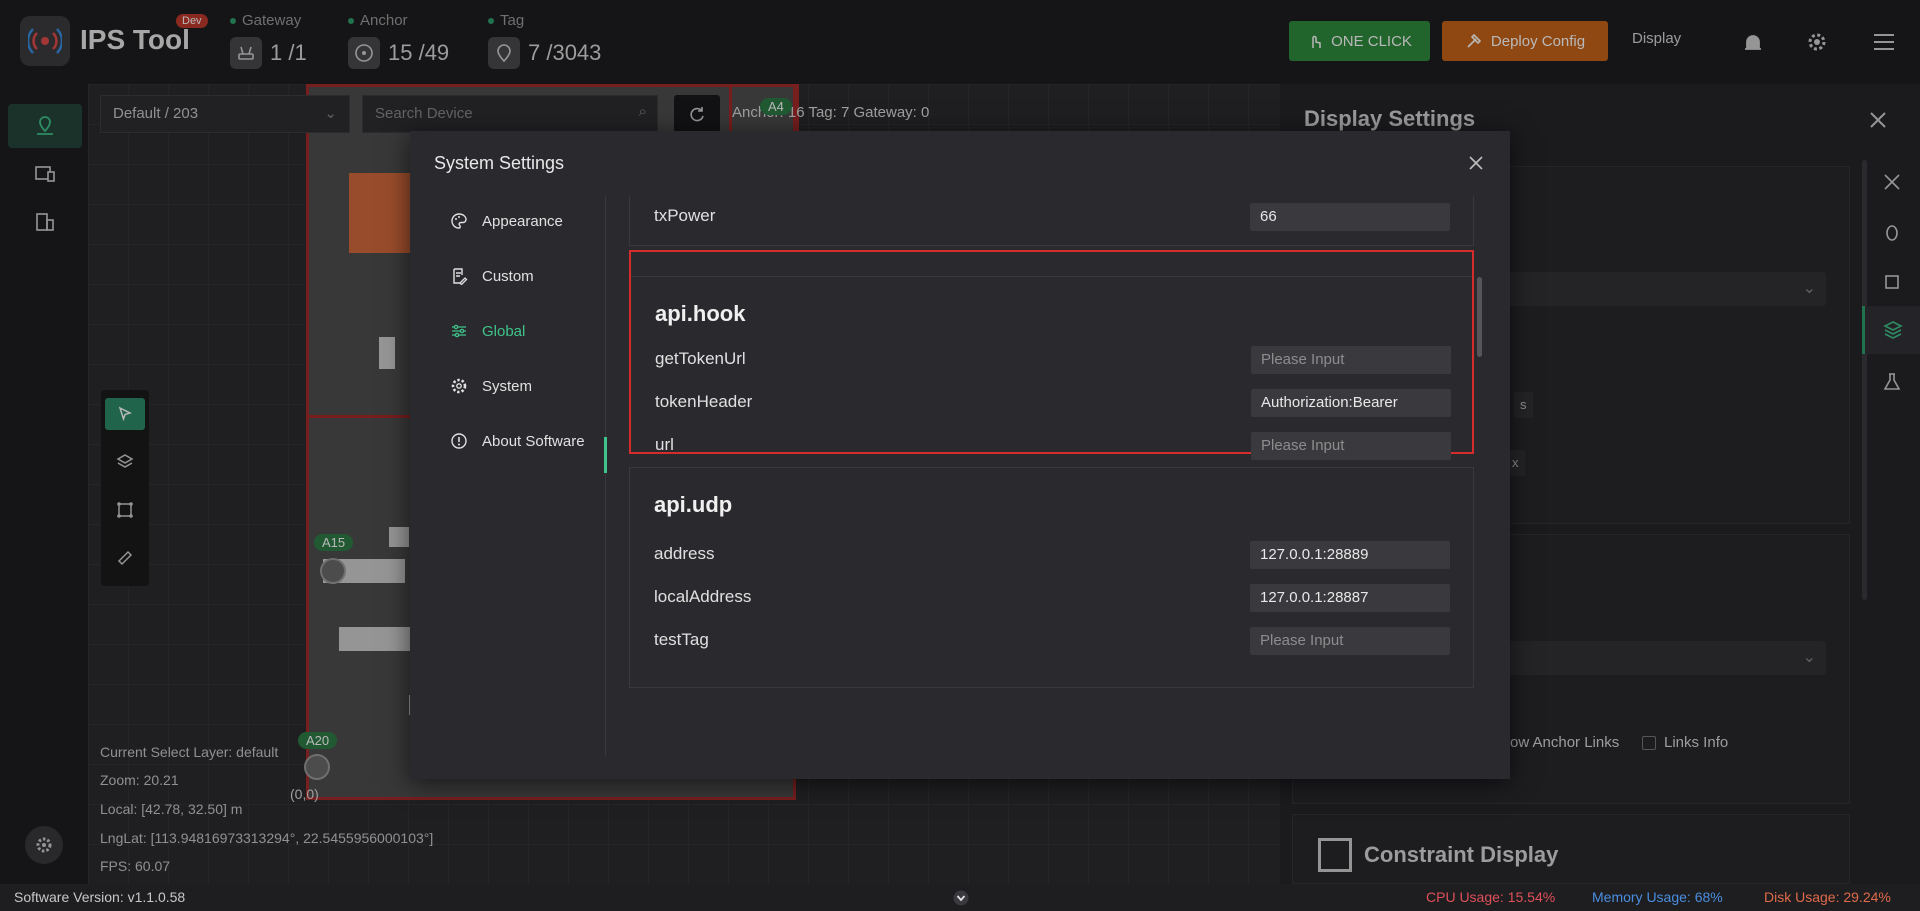 The image size is (1920, 911). What do you see at coordinates (459, 386) in the screenshot?
I see `gear-icon` at bounding box center [459, 386].